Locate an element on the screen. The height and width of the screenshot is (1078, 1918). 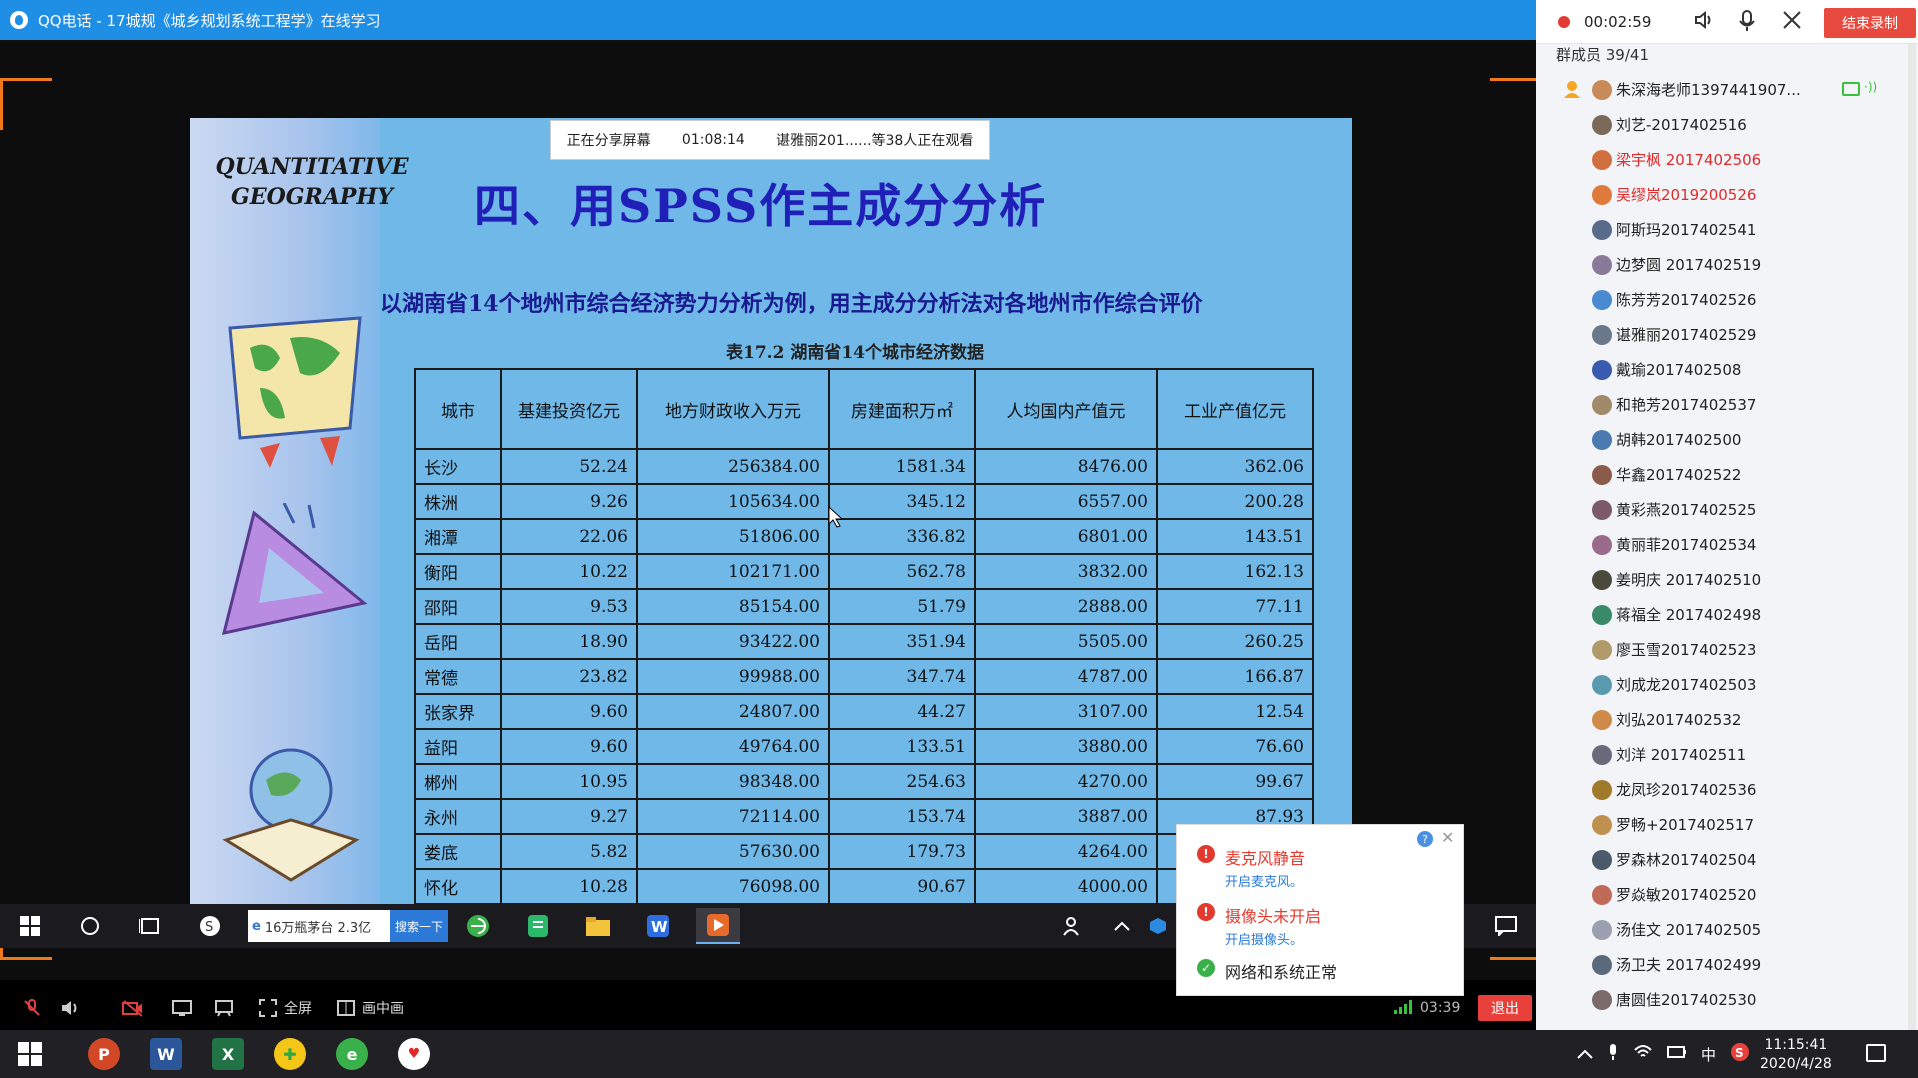
member-item: 刘弘2017402532 is located at coordinates (1727, 719).